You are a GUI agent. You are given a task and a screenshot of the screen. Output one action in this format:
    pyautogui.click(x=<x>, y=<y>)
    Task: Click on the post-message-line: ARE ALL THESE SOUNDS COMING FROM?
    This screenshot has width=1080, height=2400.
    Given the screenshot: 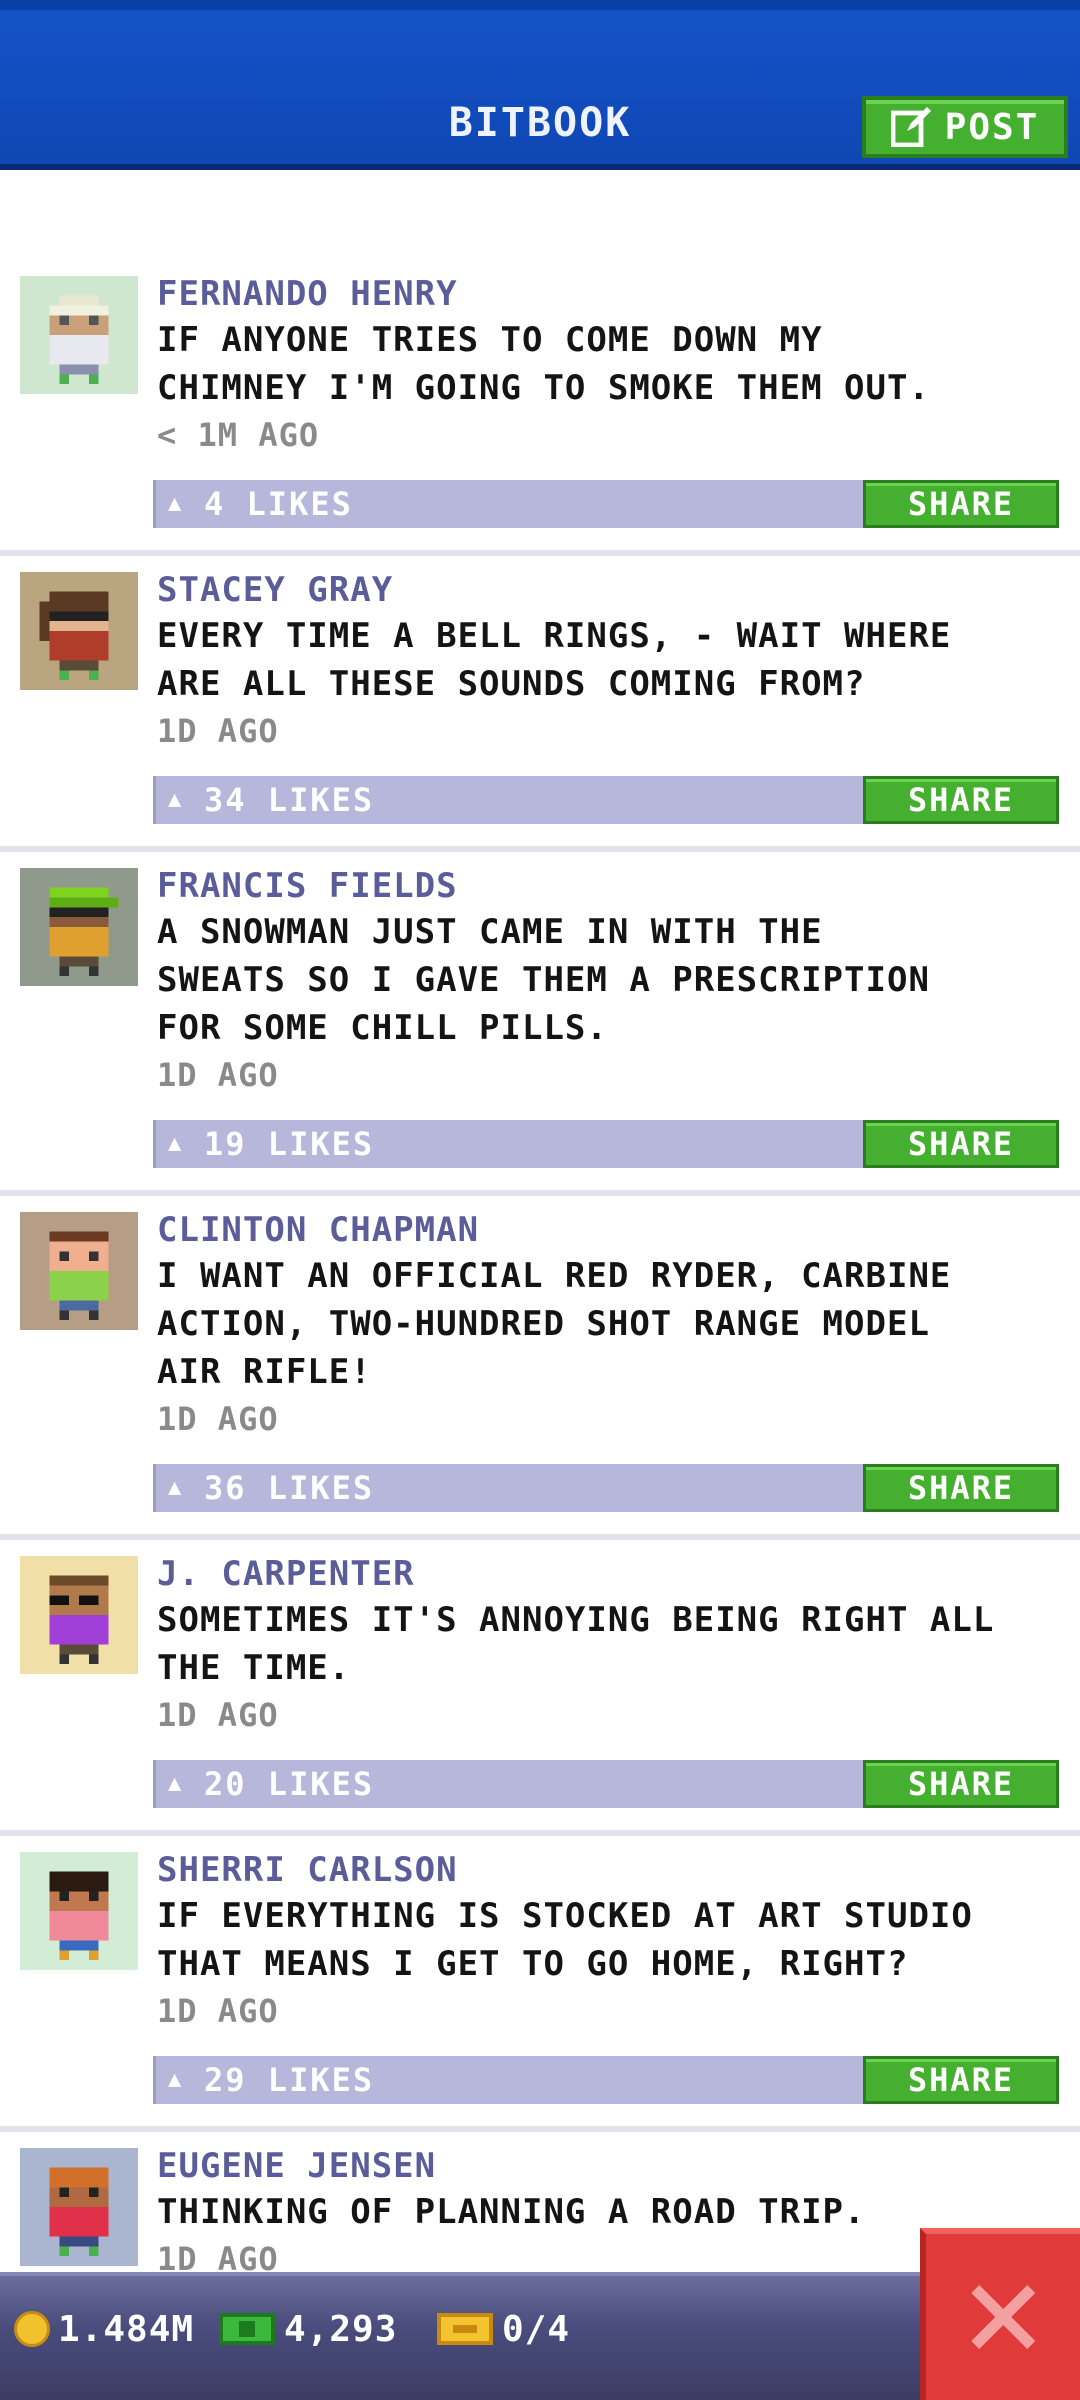 What is the action you would take?
    pyautogui.click(x=511, y=684)
    